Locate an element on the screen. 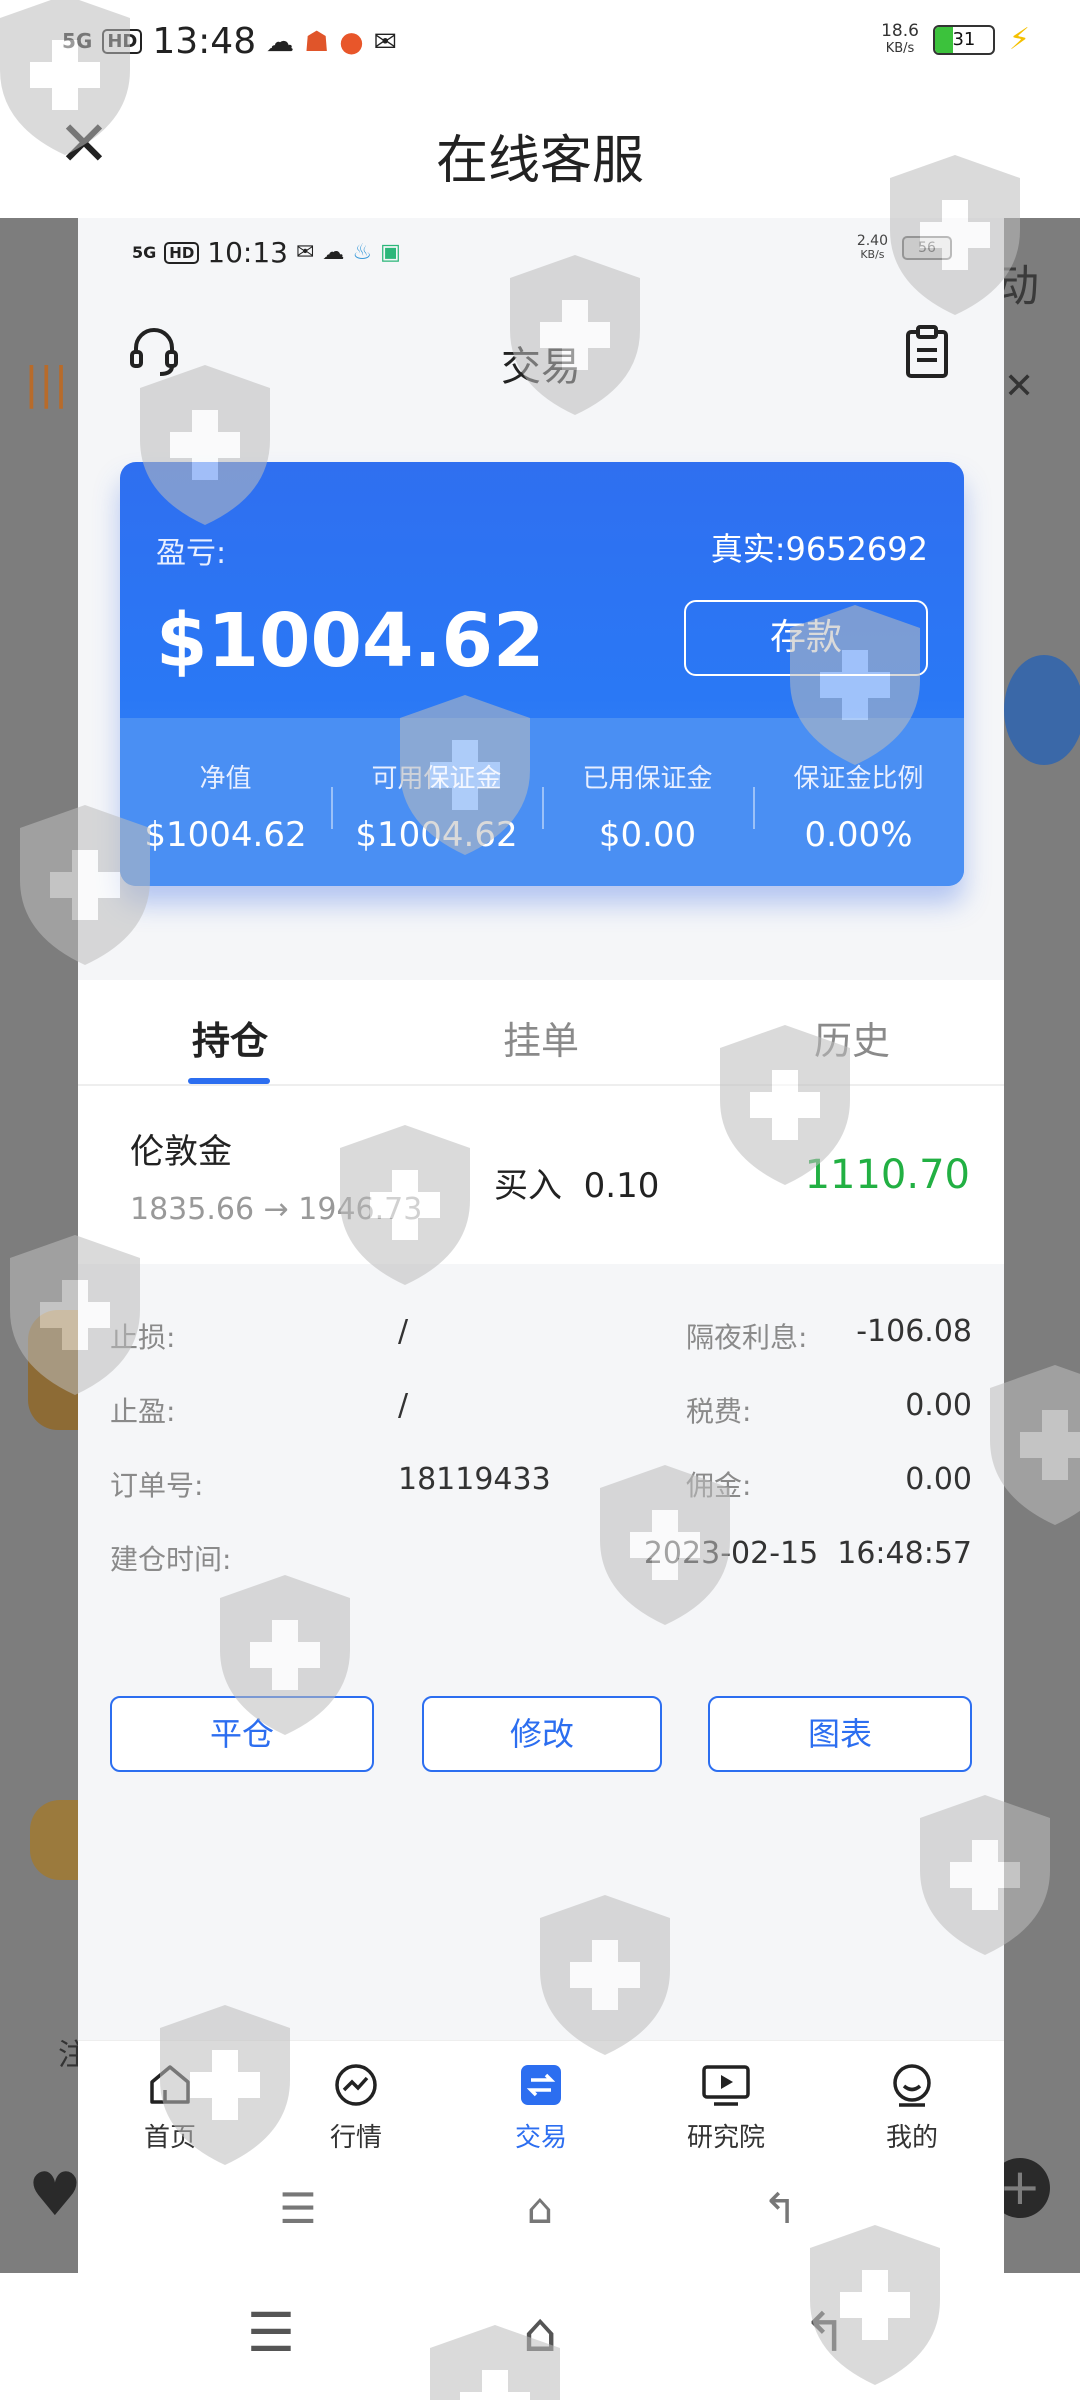 Image resolution: width=1080 pixels, height=2400 pixels. nav-research: 研究院 is located at coordinates (726, 2107).